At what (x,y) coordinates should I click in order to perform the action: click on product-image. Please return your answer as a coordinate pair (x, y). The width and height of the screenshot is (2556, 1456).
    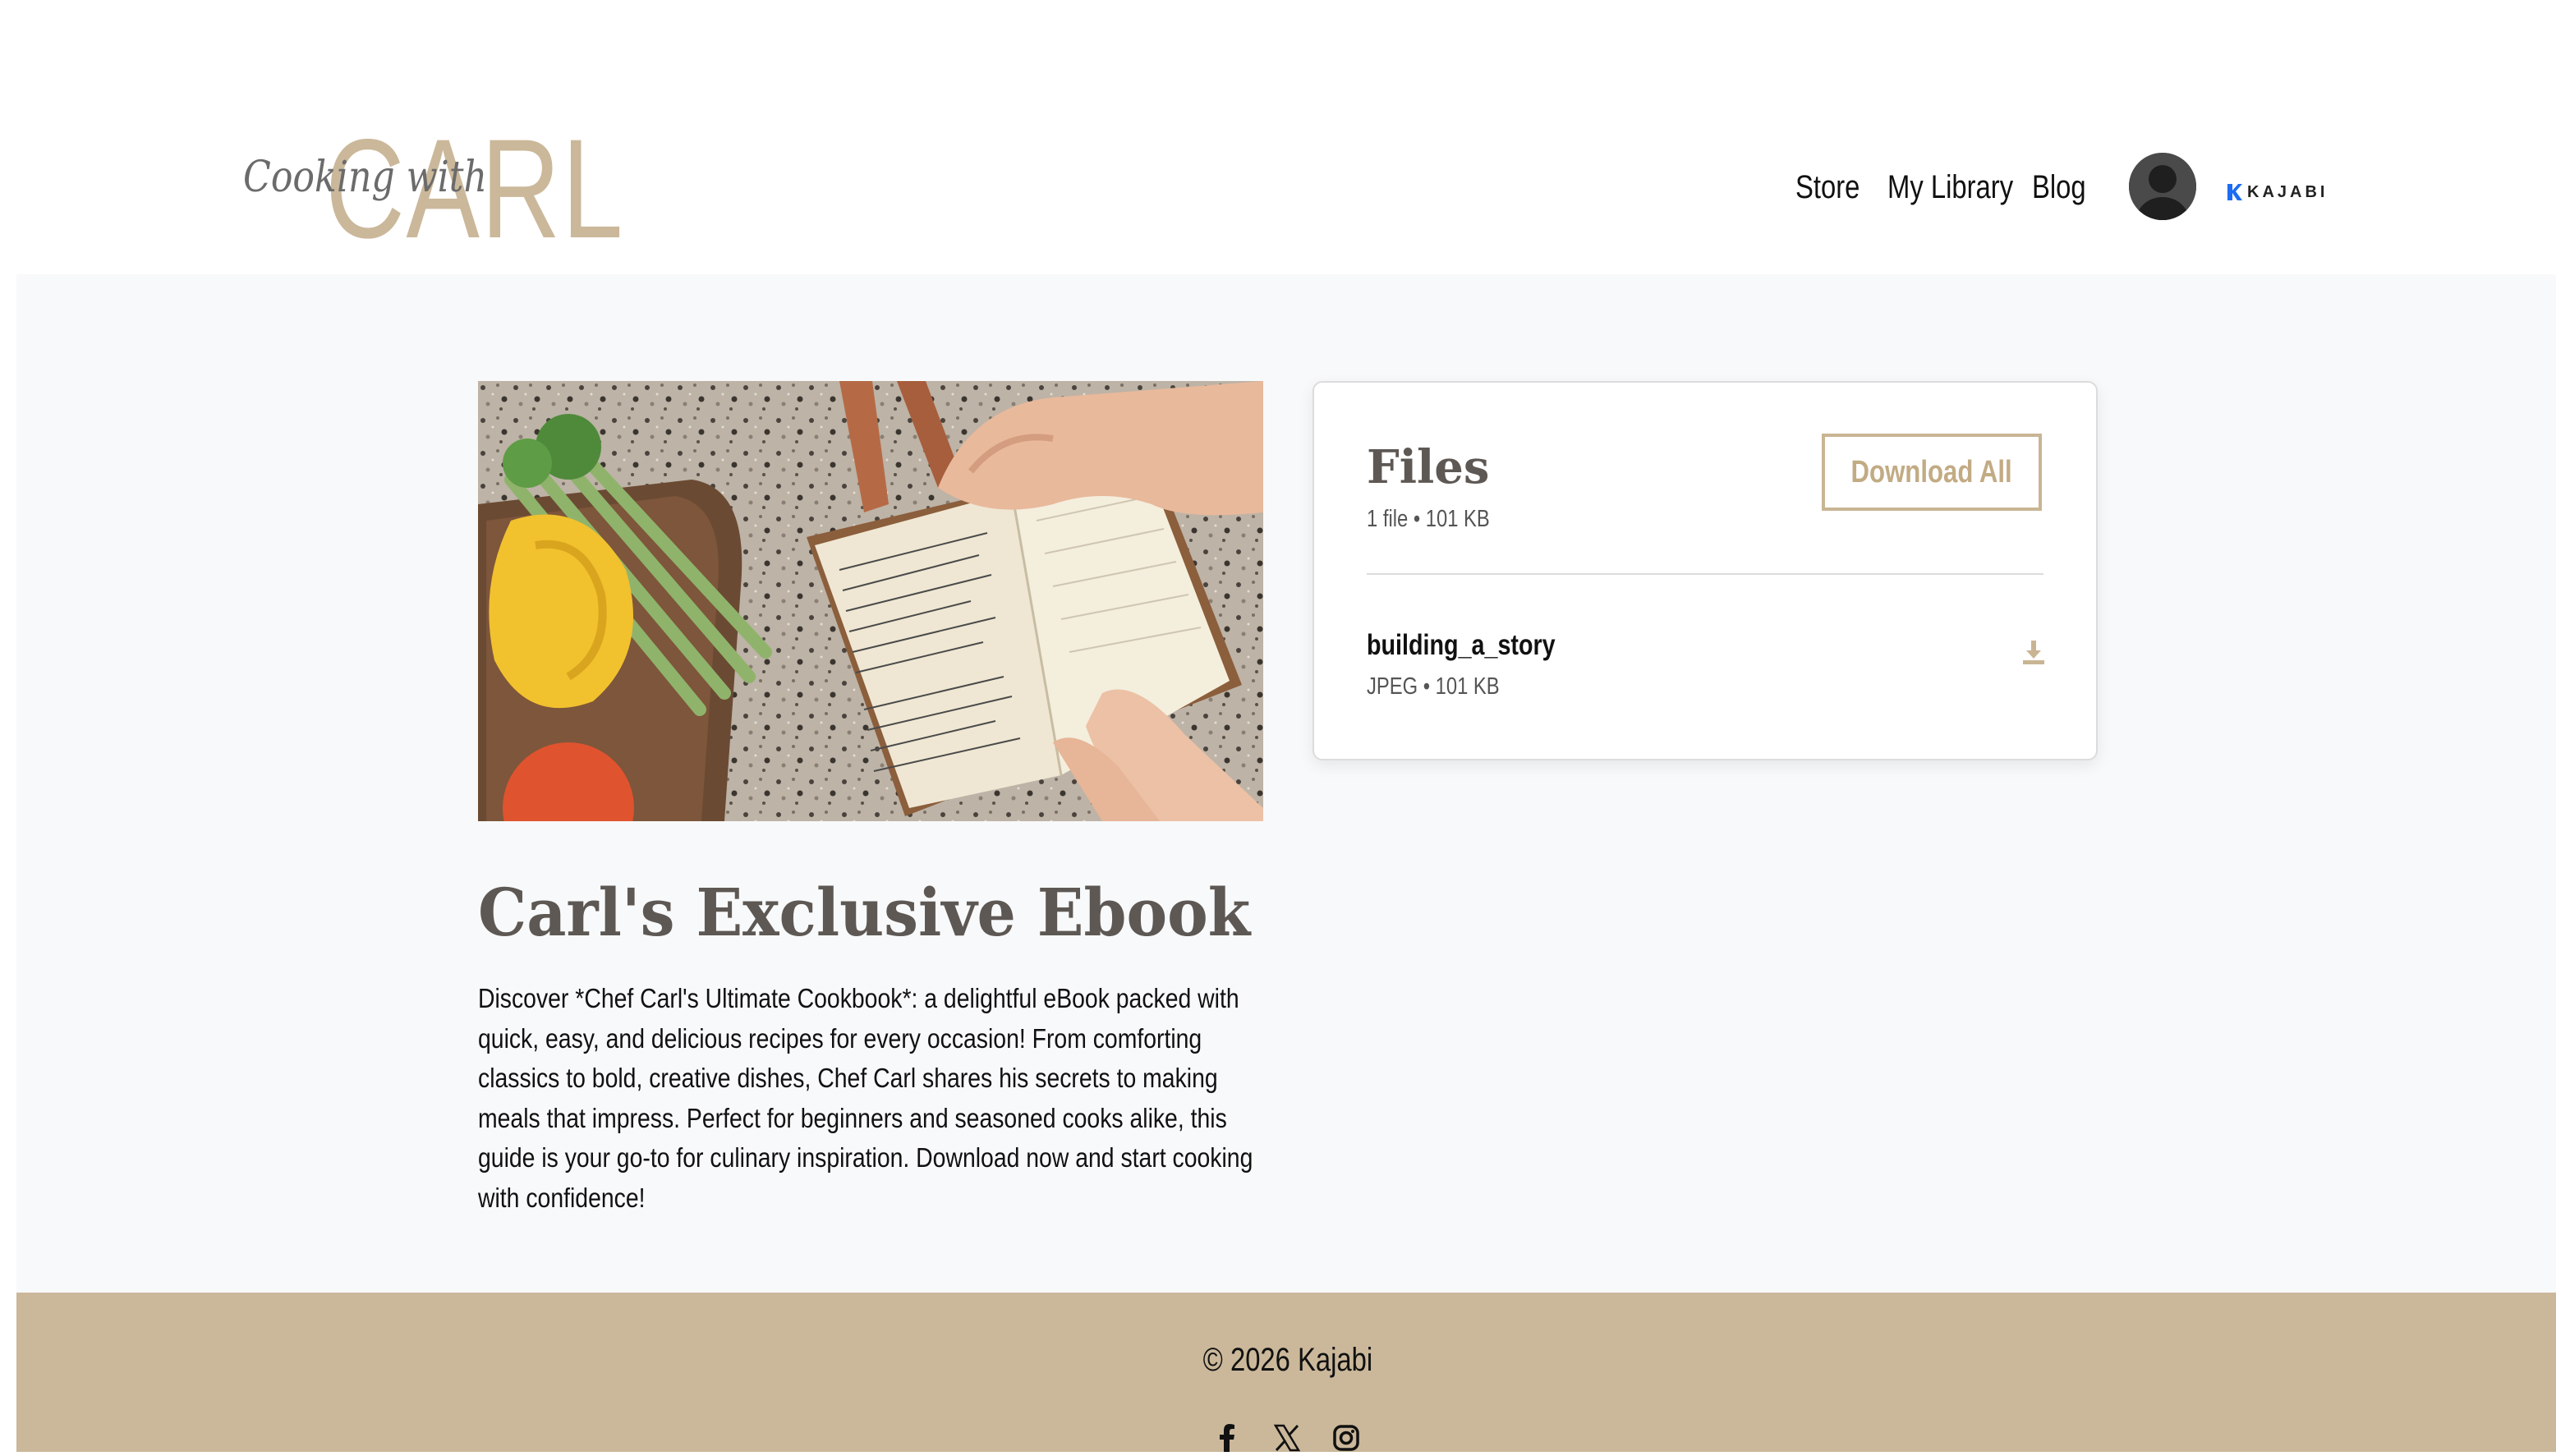
    Looking at the image, I should click on (870, 601).